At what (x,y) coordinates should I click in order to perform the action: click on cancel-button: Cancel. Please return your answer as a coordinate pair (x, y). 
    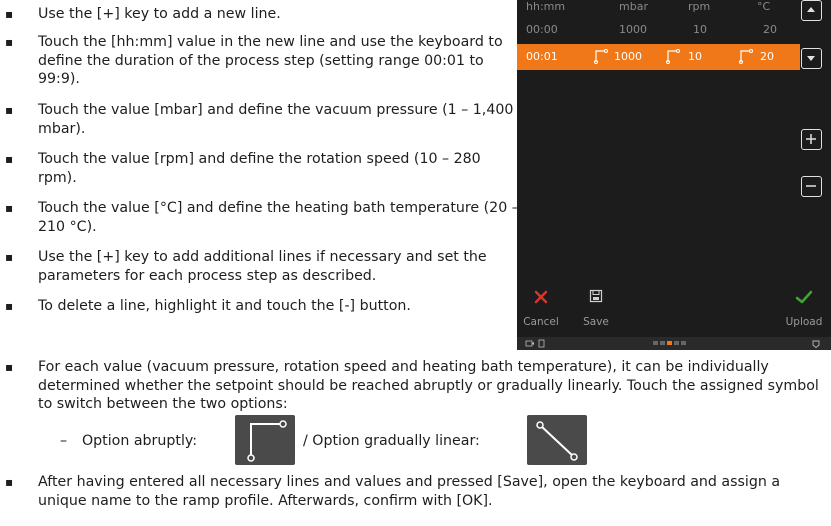
    Looking at the image, I should click on (541, 308).